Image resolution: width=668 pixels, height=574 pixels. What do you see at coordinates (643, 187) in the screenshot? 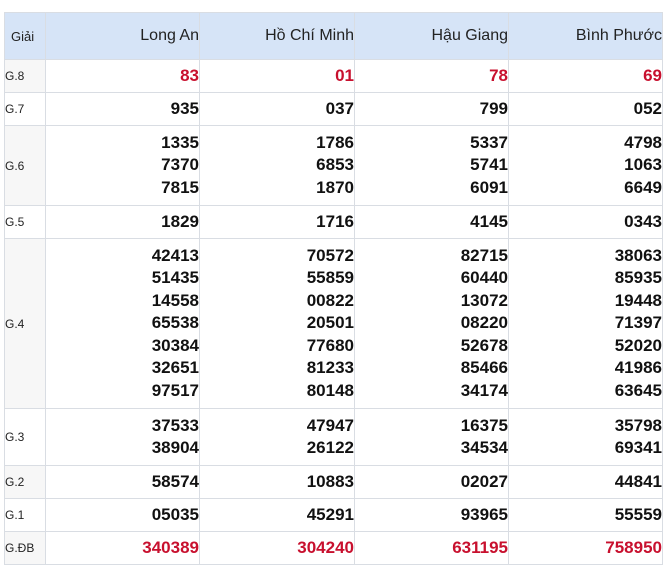
I see `result-number: 6649` at bounding box center [643, 187].